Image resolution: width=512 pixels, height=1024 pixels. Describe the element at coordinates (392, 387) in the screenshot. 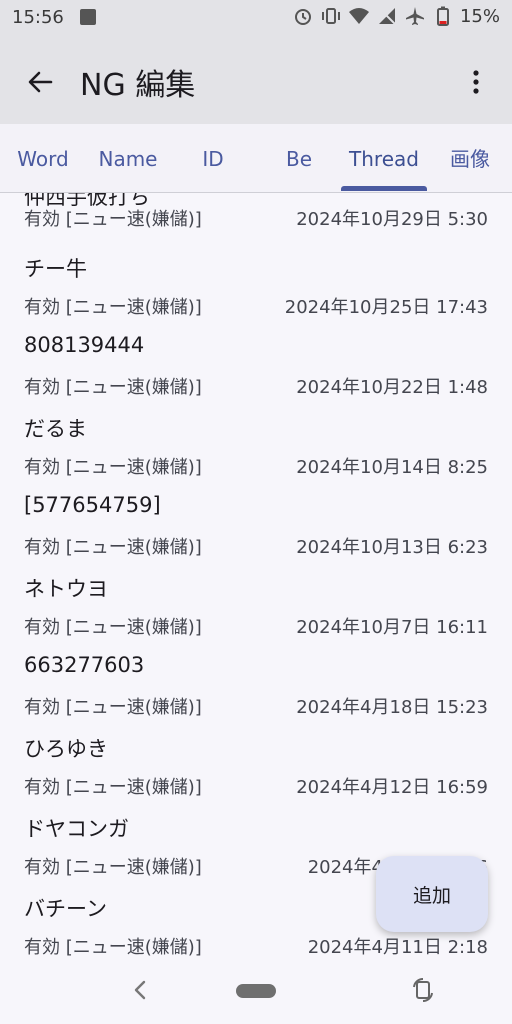

I see `item-date: 2024年10月22日 1:48` at that location.